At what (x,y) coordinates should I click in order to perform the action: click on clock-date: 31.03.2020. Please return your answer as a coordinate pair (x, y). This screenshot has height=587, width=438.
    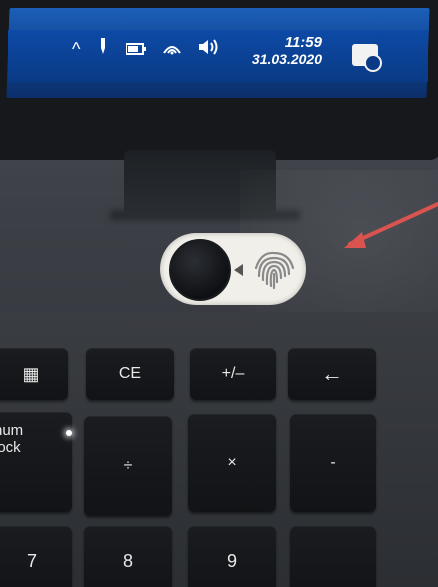
    Looking at the image, I should click on (286, 59).